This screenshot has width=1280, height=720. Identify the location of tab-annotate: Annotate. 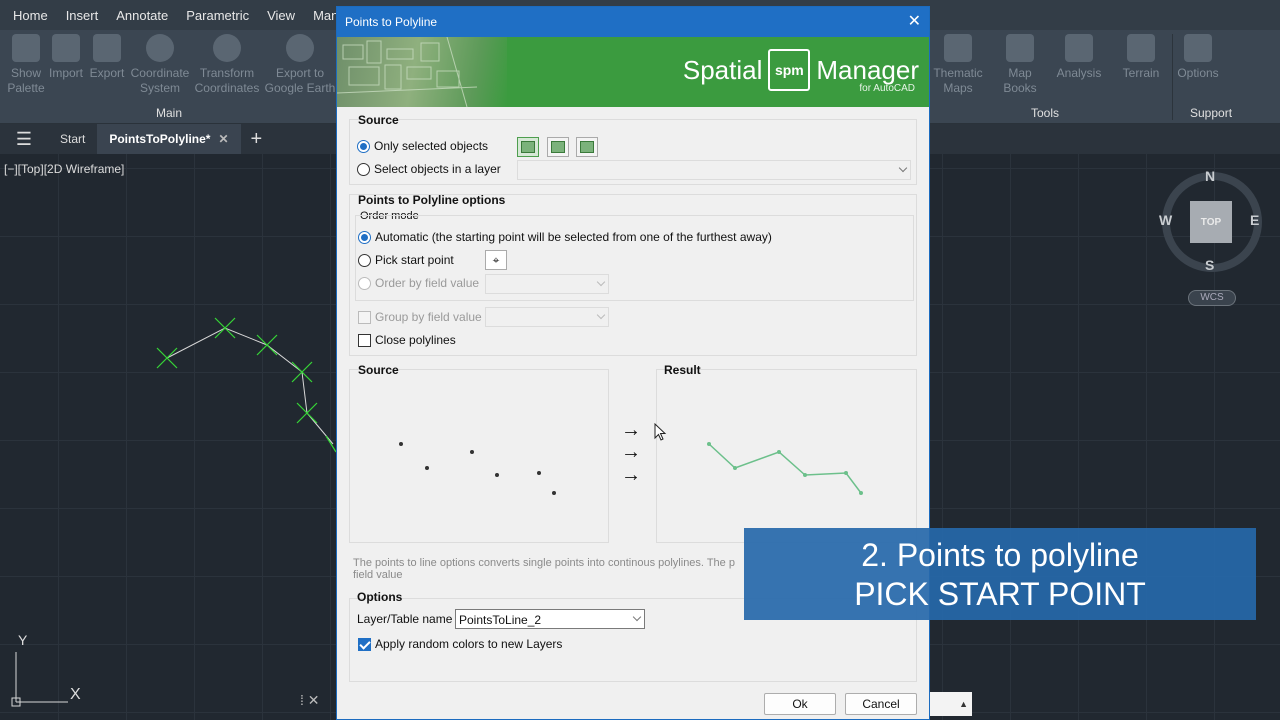
(142, 15).